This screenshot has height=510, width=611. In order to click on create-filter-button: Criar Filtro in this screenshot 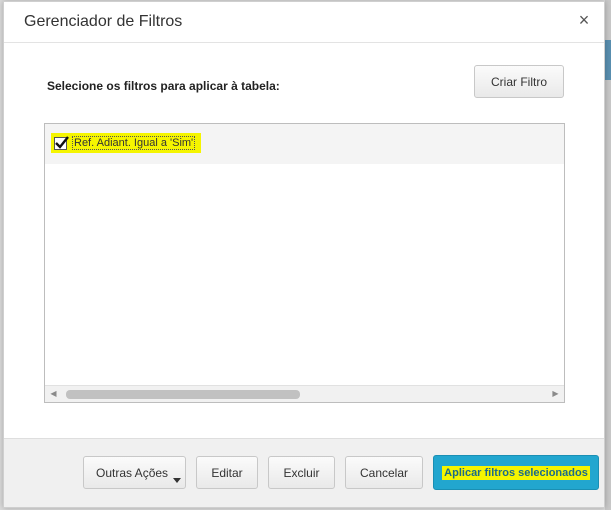, I will do `click(519, 81)`.